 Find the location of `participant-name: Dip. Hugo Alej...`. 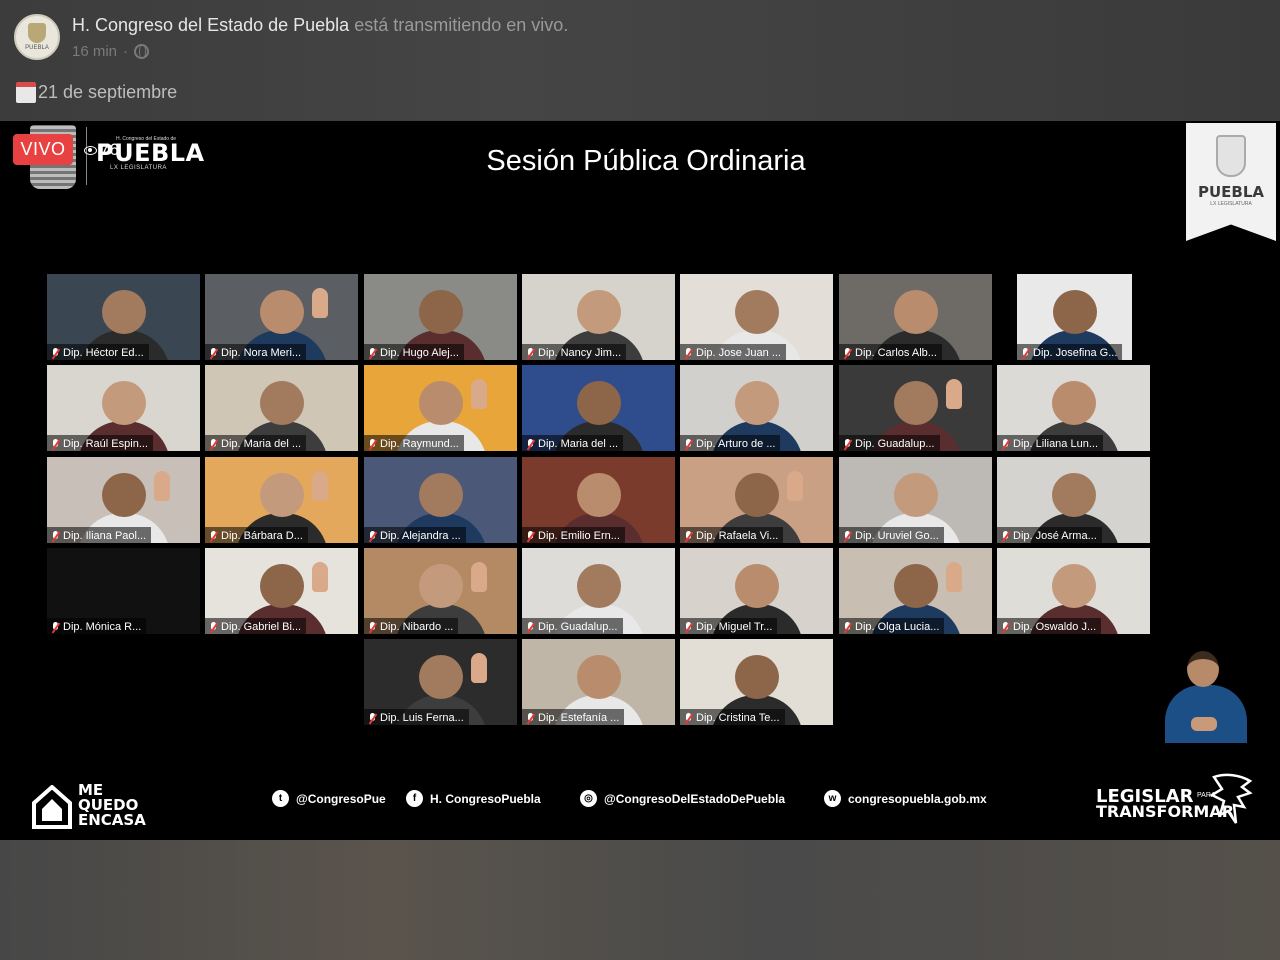

participant-name: Dip. Hugo Alej... is located at coordinates (419, 353).